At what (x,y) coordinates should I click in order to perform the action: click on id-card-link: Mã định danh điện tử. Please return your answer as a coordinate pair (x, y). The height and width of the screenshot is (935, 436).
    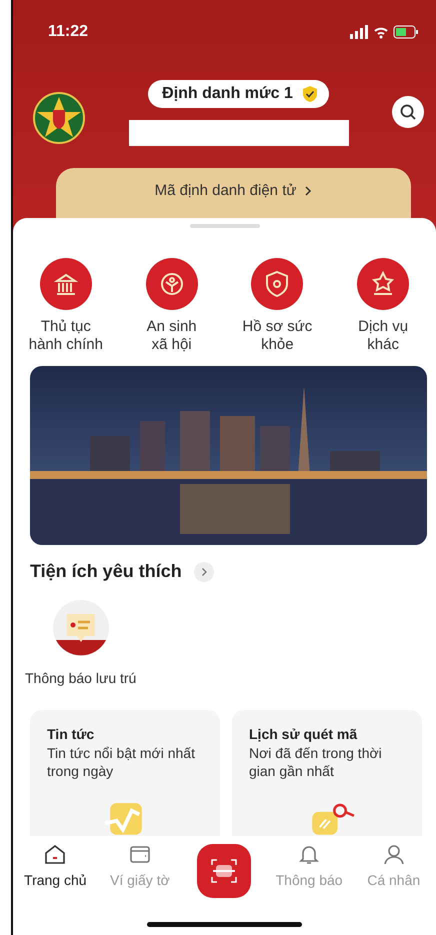
    Looking at the image, I should click on (233, 190).